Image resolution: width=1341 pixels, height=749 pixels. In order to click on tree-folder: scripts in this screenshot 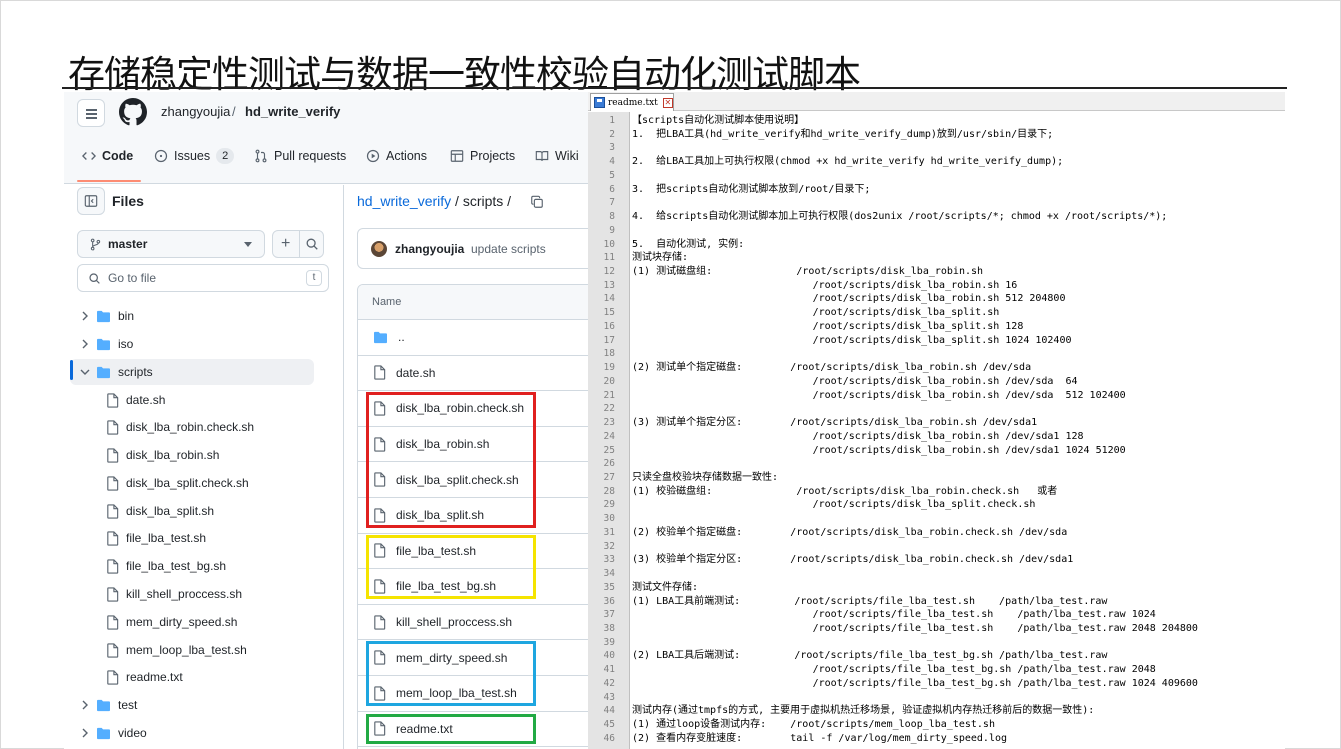, I will do `click(192, 372)`.